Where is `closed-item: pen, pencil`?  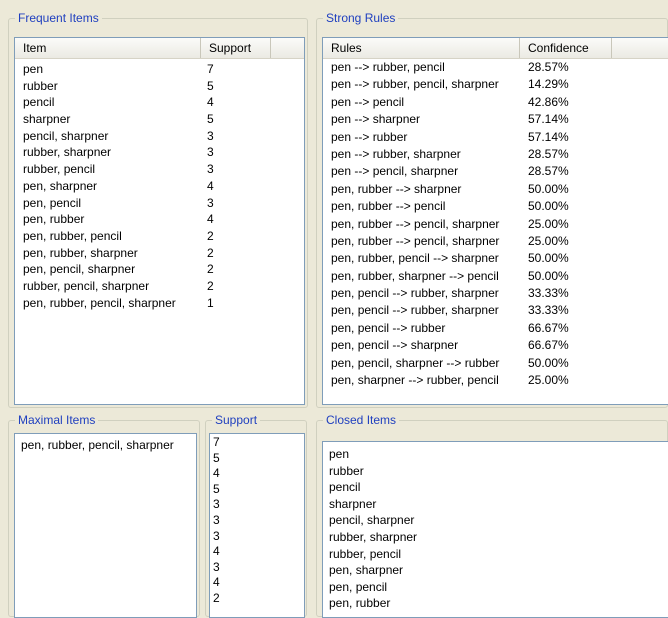 closed-item: pen, pencil is located at coordinates (497, 587).